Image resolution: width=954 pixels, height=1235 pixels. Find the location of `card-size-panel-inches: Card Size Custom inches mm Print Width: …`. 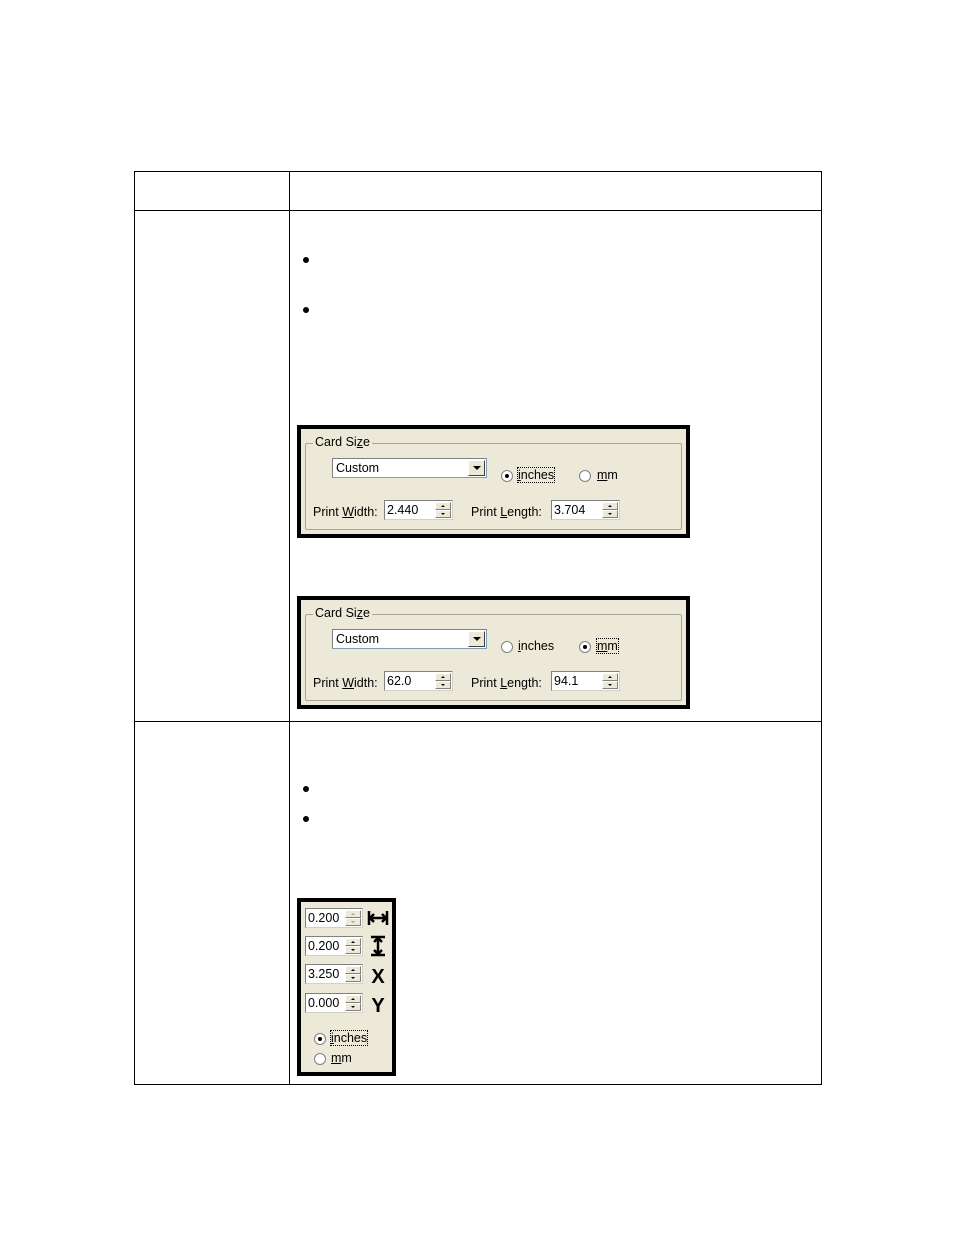

card-size-panel-inches: Card Size Custom inches mm Print Width: … is located at coordinates (493, 481).